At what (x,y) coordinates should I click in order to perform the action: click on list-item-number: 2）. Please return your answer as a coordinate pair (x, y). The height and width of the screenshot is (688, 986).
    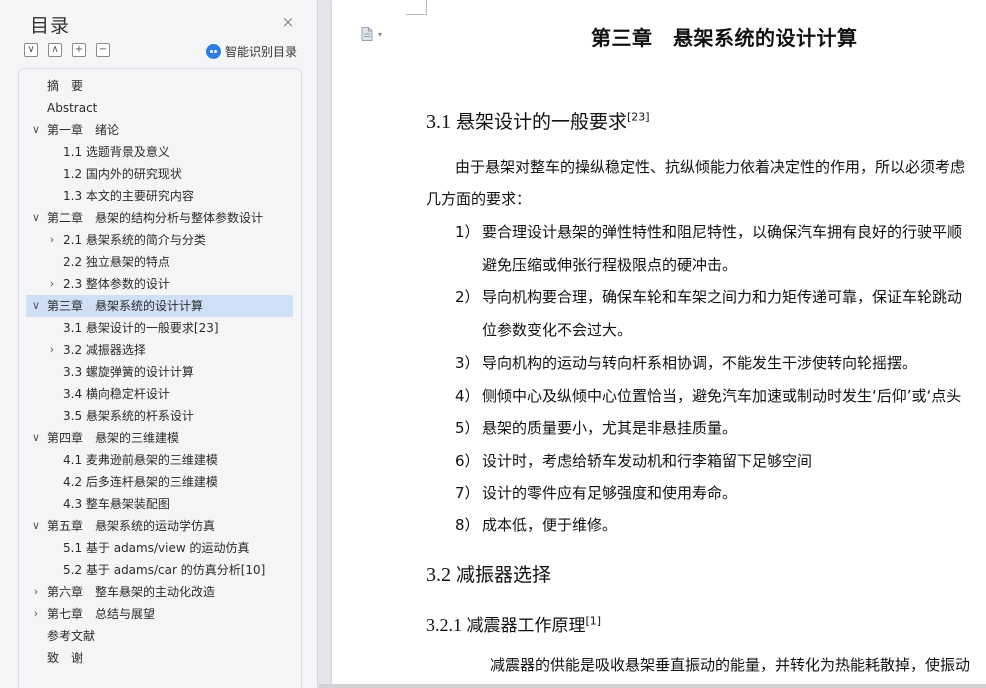
    Looking at the image, I should click on (467, 297).